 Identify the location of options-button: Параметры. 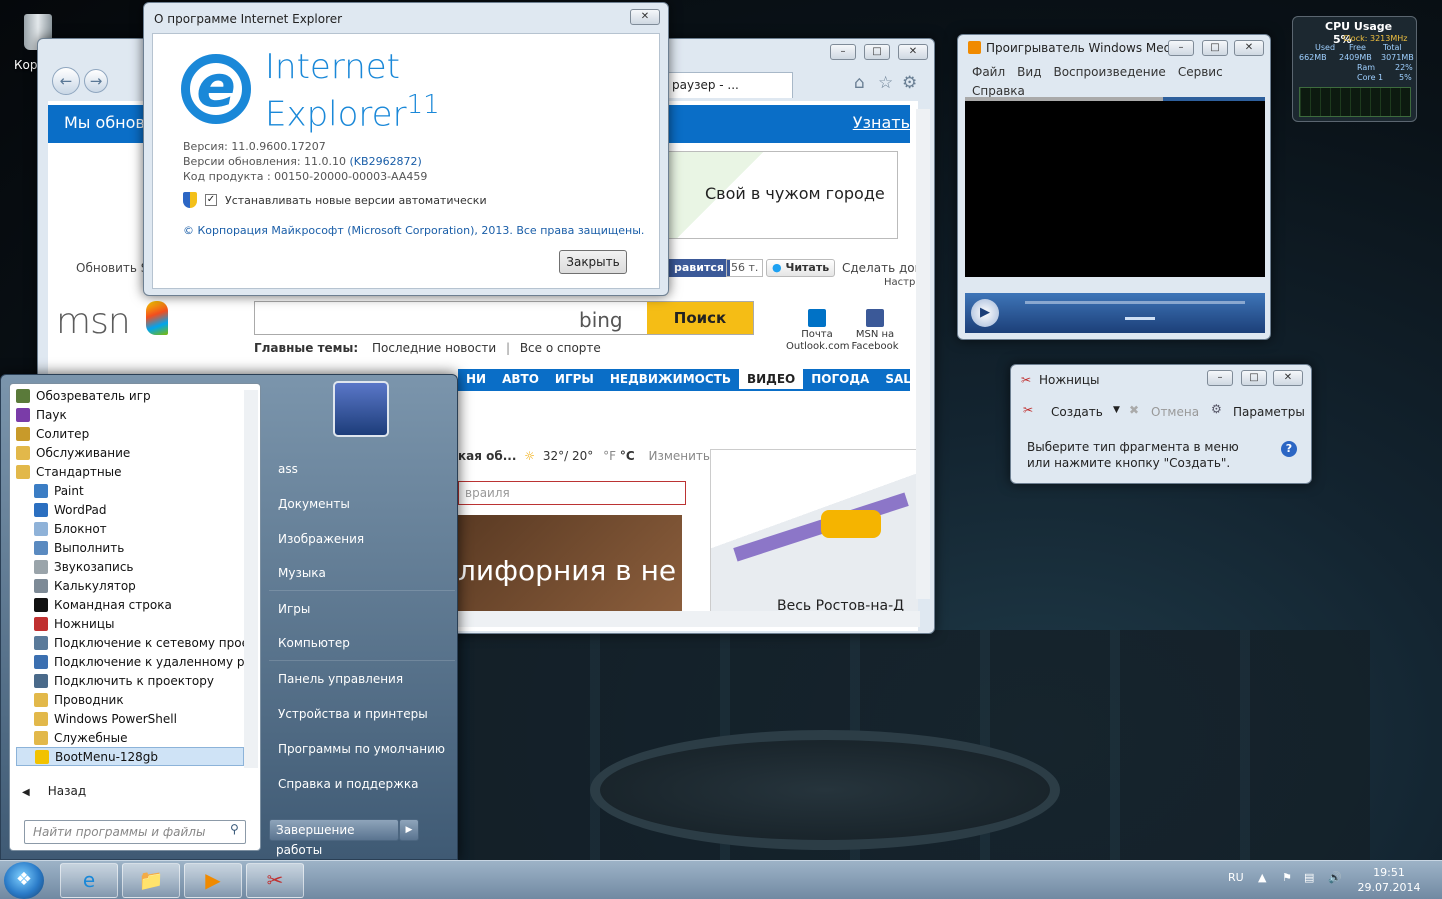
(1269, 412).